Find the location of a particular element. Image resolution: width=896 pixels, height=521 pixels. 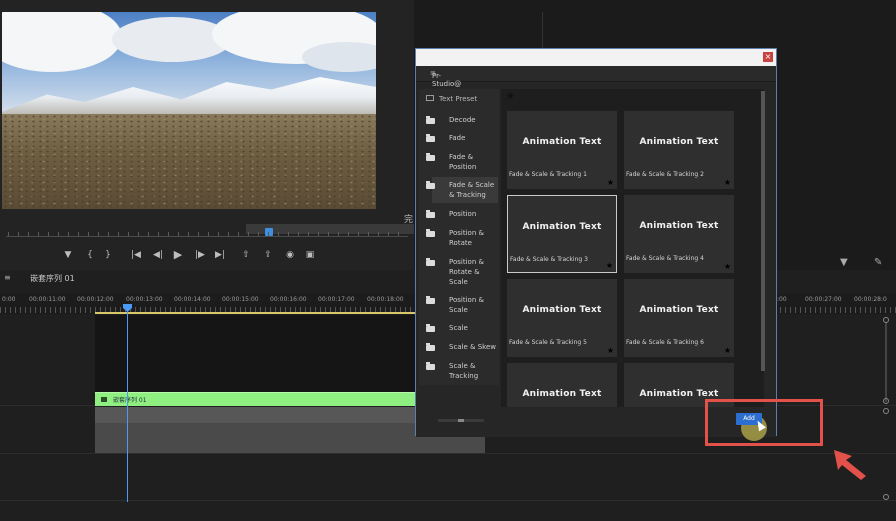

annotation-arrow-icon is located at coordinates (850, 465).